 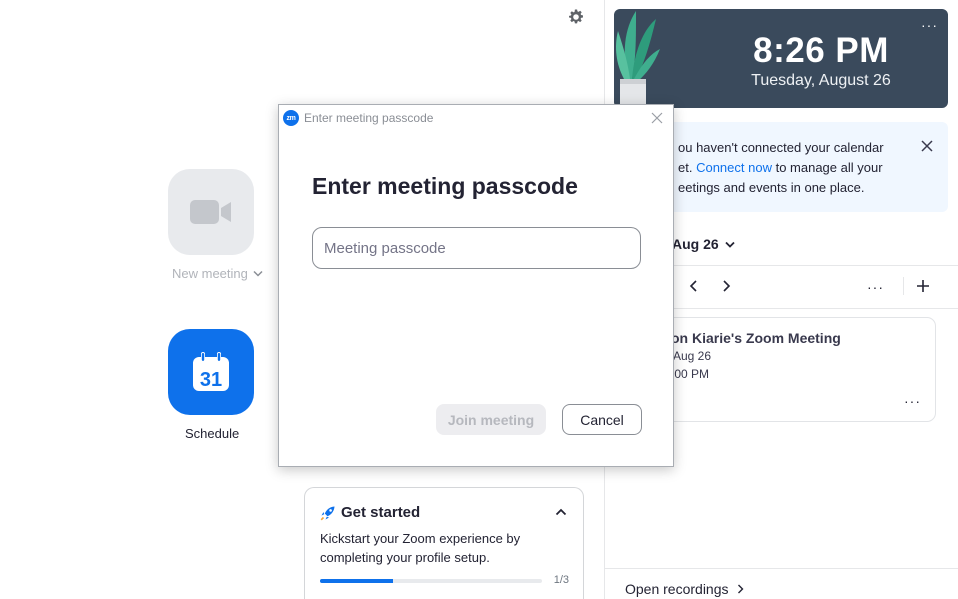 What do you see at coordinates (327, 513) in the screenshot?
I see `rocket-icon` at bounding box center [327, 513].